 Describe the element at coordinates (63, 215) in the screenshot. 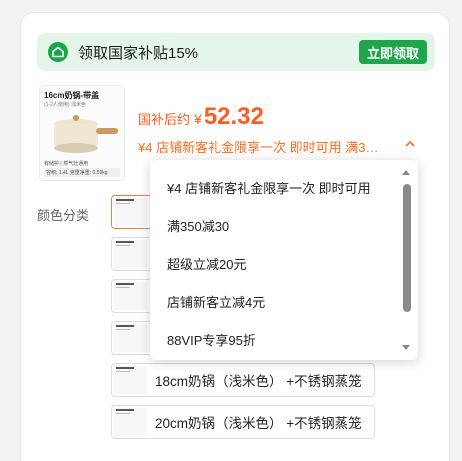

I see `color-category-label: 颜色分类` at that location.